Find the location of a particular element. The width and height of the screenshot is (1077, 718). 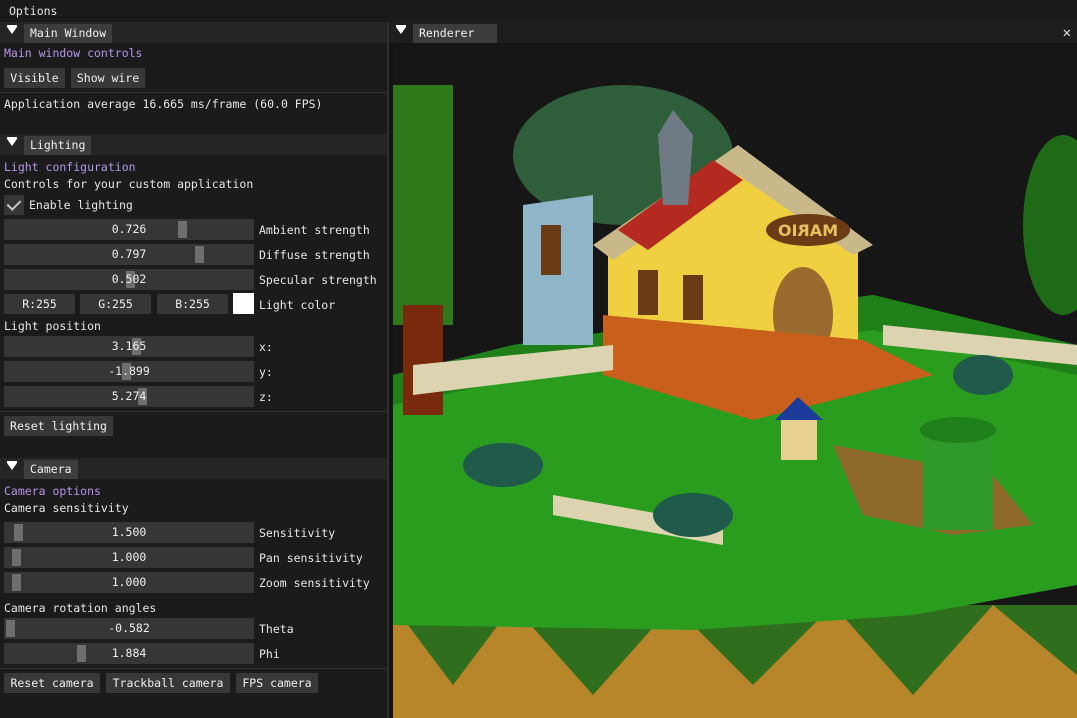

tab-main-window: Main Window is located at coordinates (68, 33).